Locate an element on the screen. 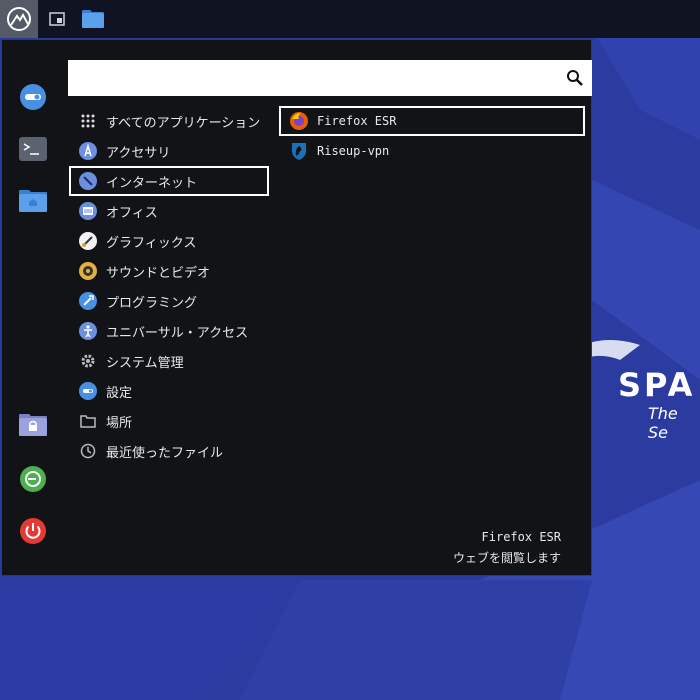 The width and height of the screenshot is (700, 700). terminal-icon is located at coordinates (33, 149).